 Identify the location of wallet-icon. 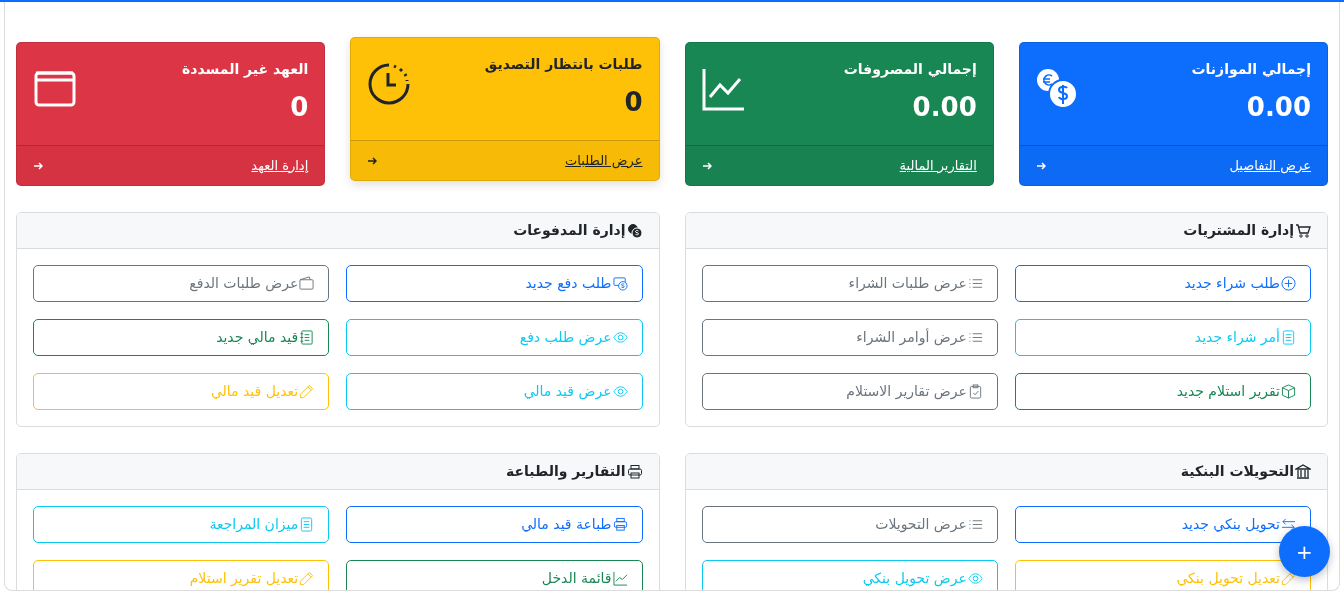
(307, 283).